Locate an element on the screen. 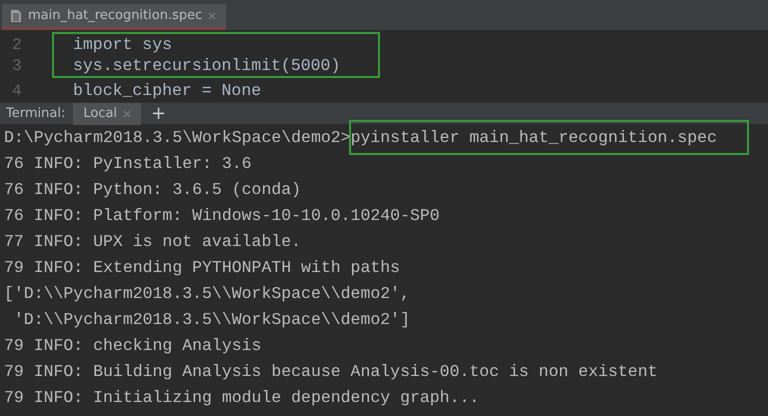 The height and width of the screenshot is (416, 768). code-line: block_cipher = None is located at coordinates (167, 90).